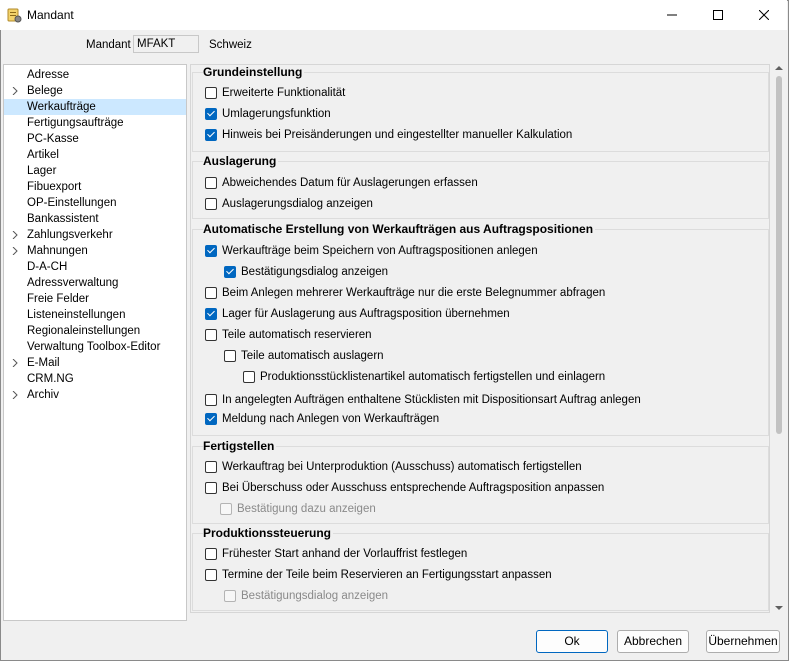 The width and height of the screenshot is (789, 661). Describe the element at coordinates (14, 15) in the screenshot. I see `app-icon` at that location.